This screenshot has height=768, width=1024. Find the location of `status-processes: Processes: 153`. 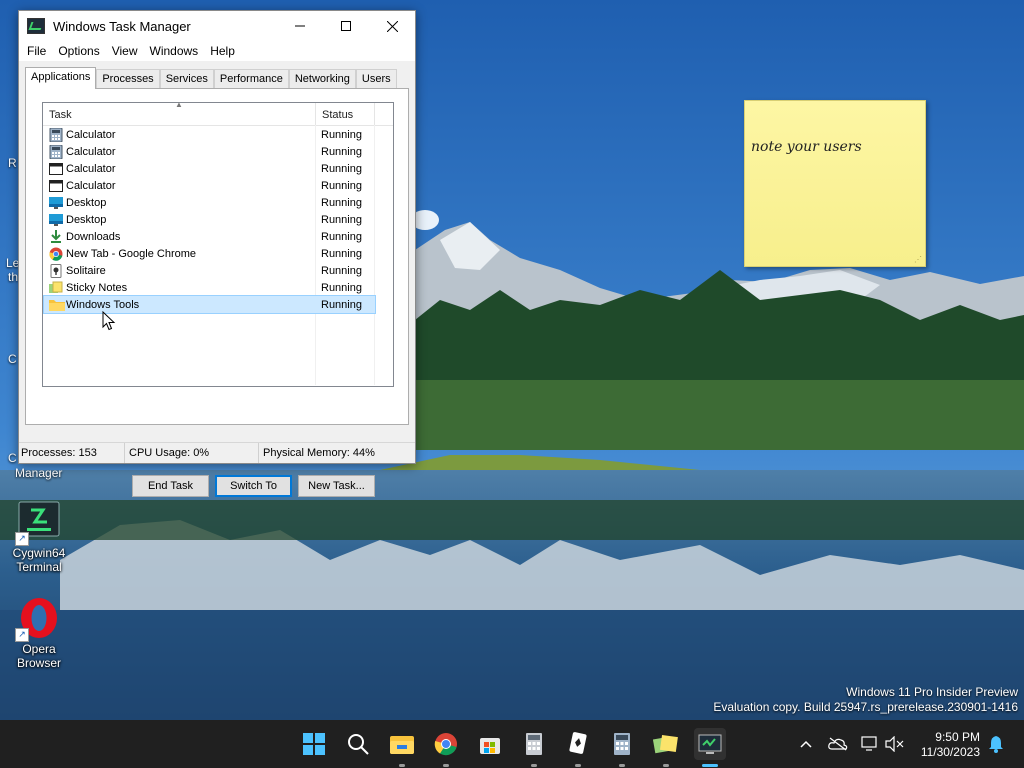

status-processes: Processes: 153 is located at coordinates (72, 453).